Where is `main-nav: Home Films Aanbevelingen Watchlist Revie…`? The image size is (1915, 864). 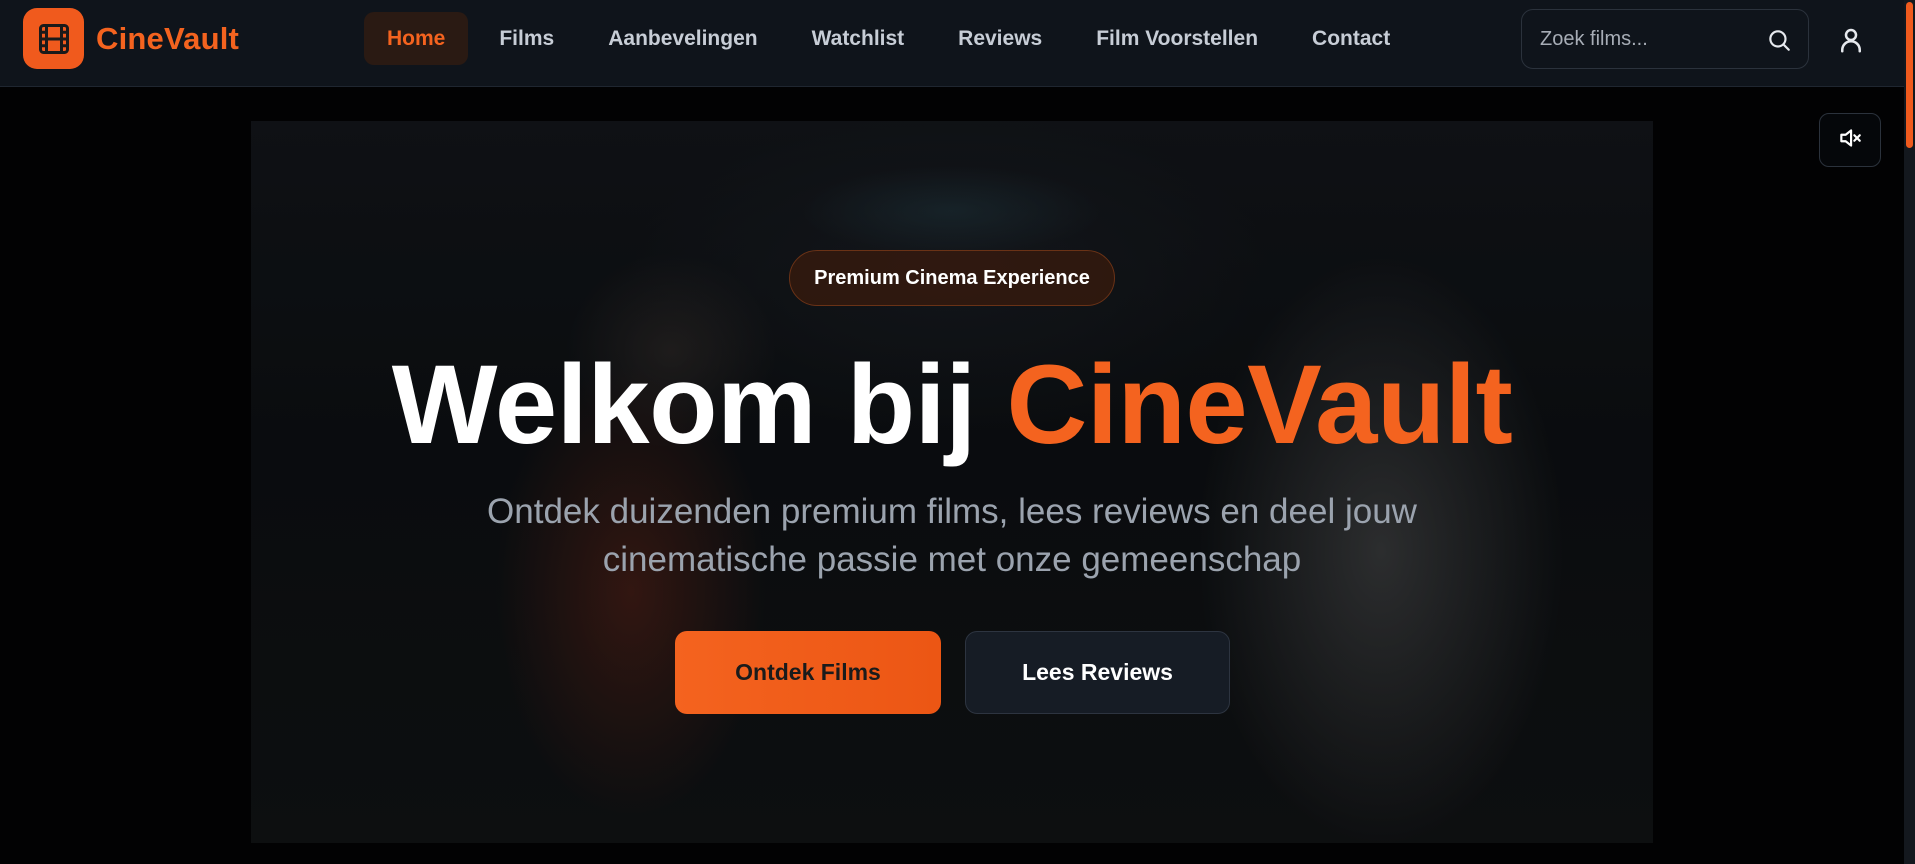
main-nav: Home Films Aanbevelingen Watchlist Revie… is located at coordinates (892, 38).